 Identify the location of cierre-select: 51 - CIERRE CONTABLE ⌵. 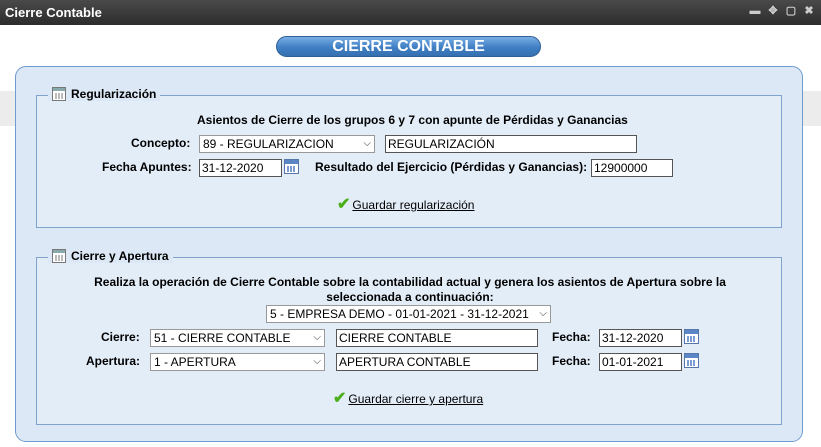
(237, 338).